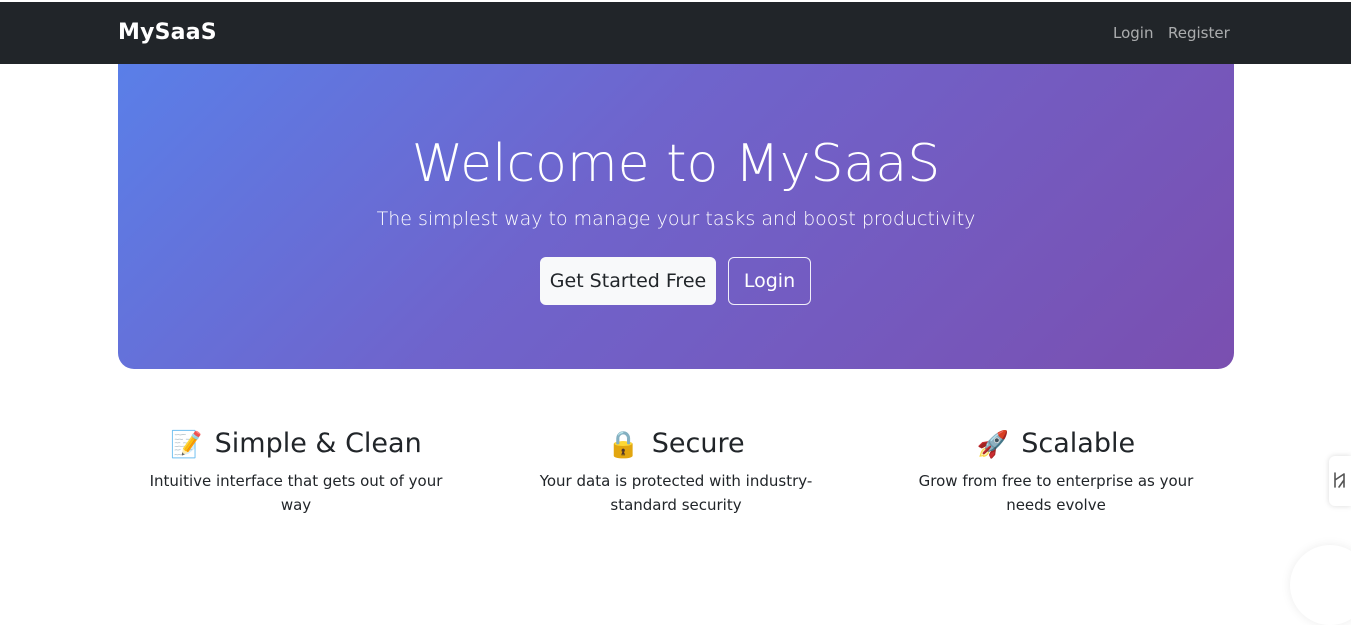  I want to click on get-started-button: Get Started Free, so click(628, 281).